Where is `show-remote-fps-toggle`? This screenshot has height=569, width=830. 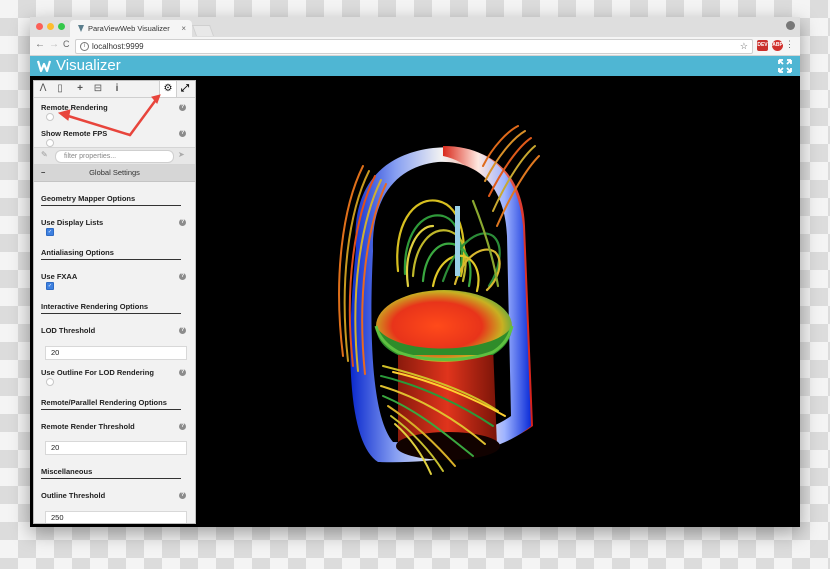 show-remote-fps-toggle is located at coordinates (50, 143).